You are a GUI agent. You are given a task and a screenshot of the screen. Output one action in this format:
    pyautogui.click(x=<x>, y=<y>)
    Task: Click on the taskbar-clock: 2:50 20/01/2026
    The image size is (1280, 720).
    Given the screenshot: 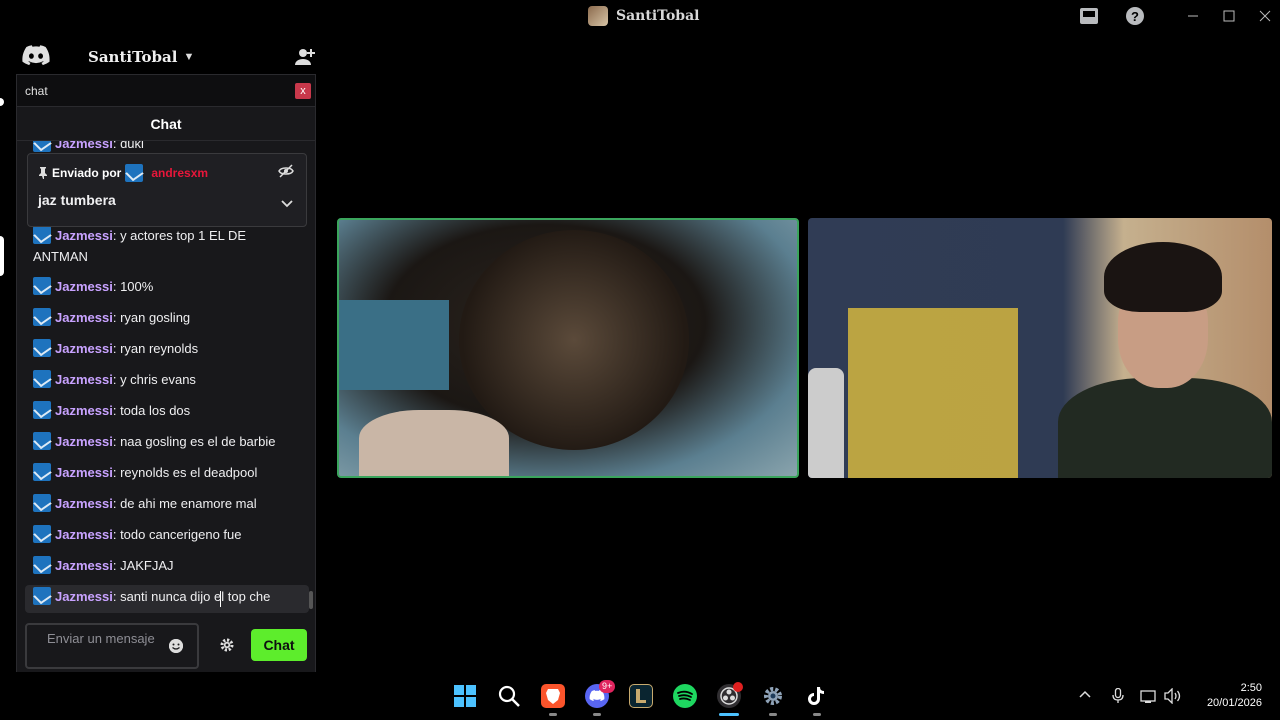 What is the action you would take?
    pyautogui.click(x=1229, y=696)
    